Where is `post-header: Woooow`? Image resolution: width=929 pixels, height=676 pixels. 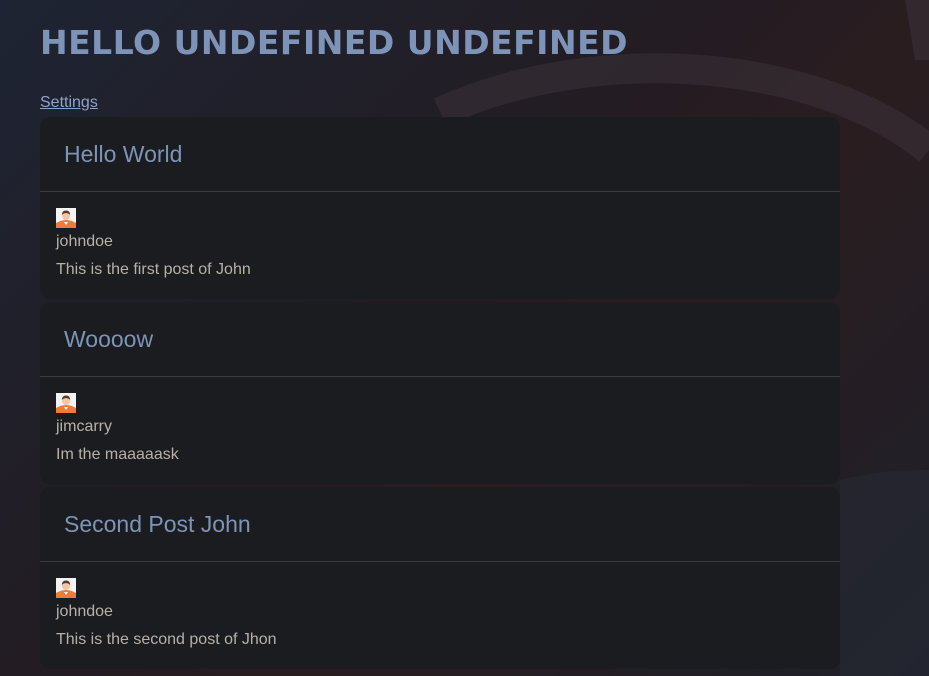 post-header: Woooow is located at coordinates (440, 339).